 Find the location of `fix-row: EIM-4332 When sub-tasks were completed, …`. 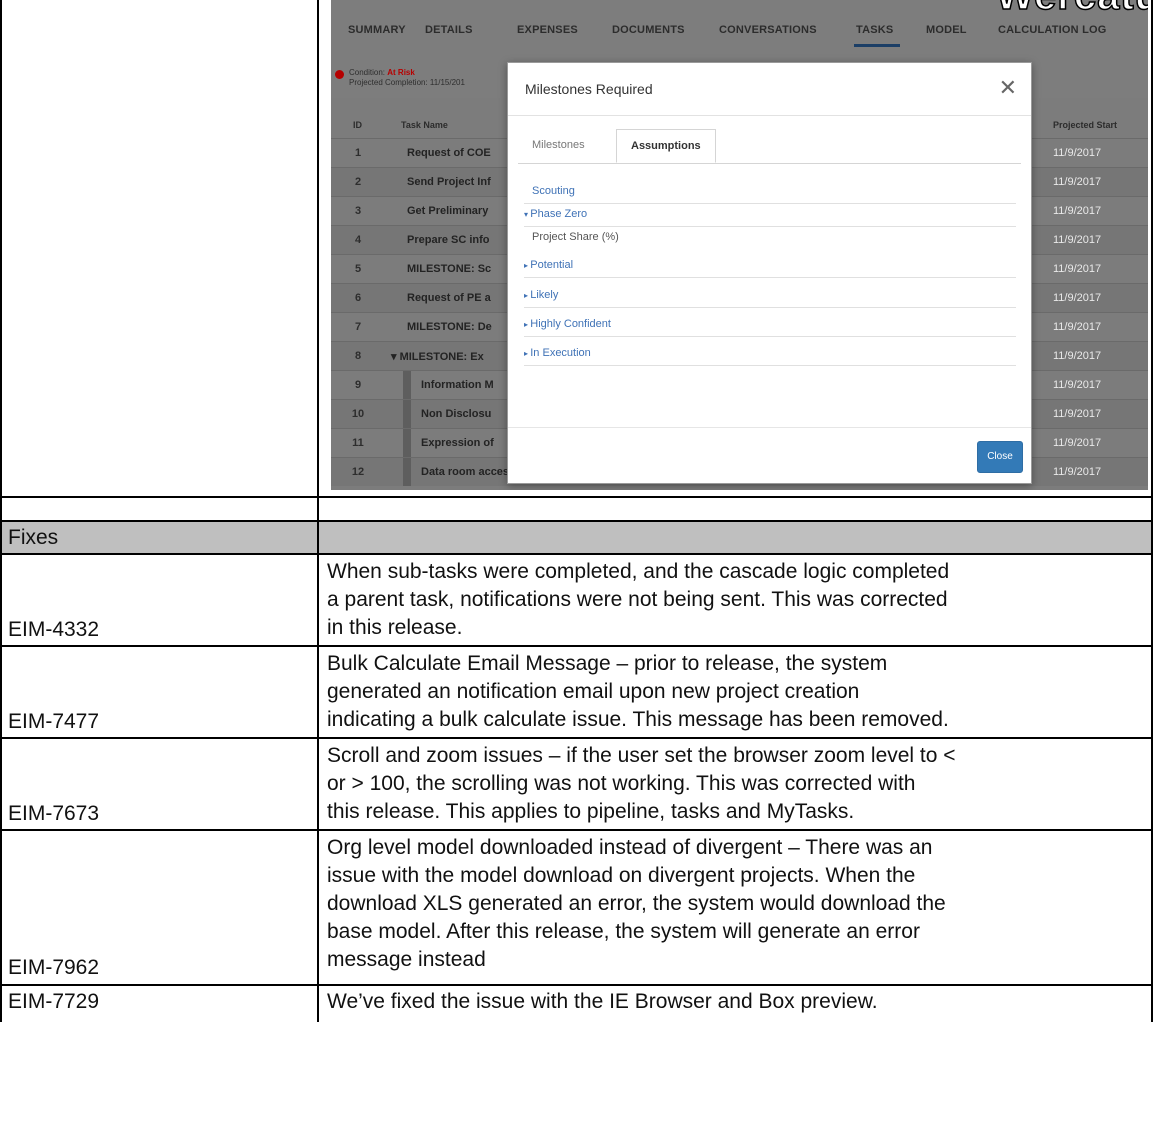

fix-row: EIM-4332 When sub-tasks were completed, … is located at coordinates (576, 600).